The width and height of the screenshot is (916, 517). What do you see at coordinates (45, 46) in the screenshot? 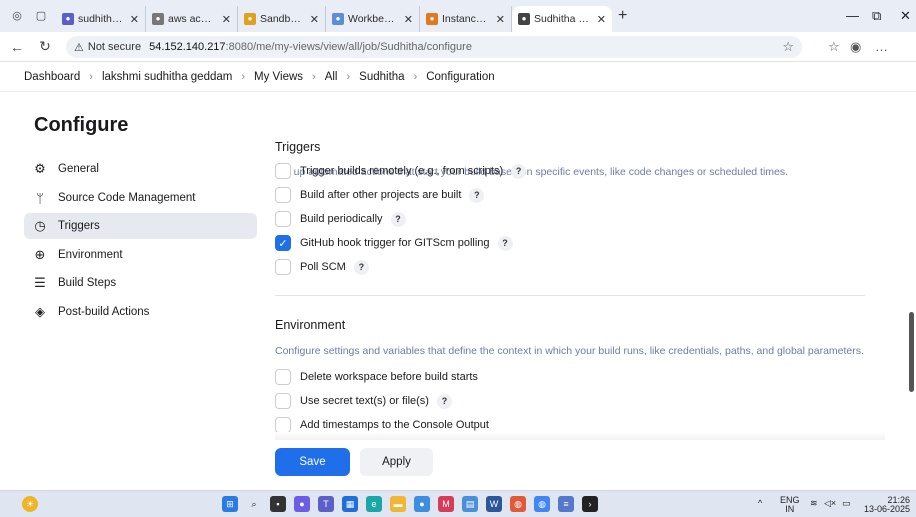
I see `reload-icon: ↻` at bounding box center [45, 46].